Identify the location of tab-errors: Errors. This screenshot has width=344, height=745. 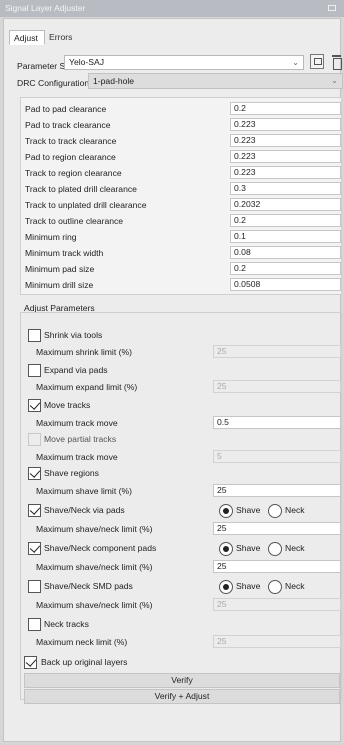
(63, 37).